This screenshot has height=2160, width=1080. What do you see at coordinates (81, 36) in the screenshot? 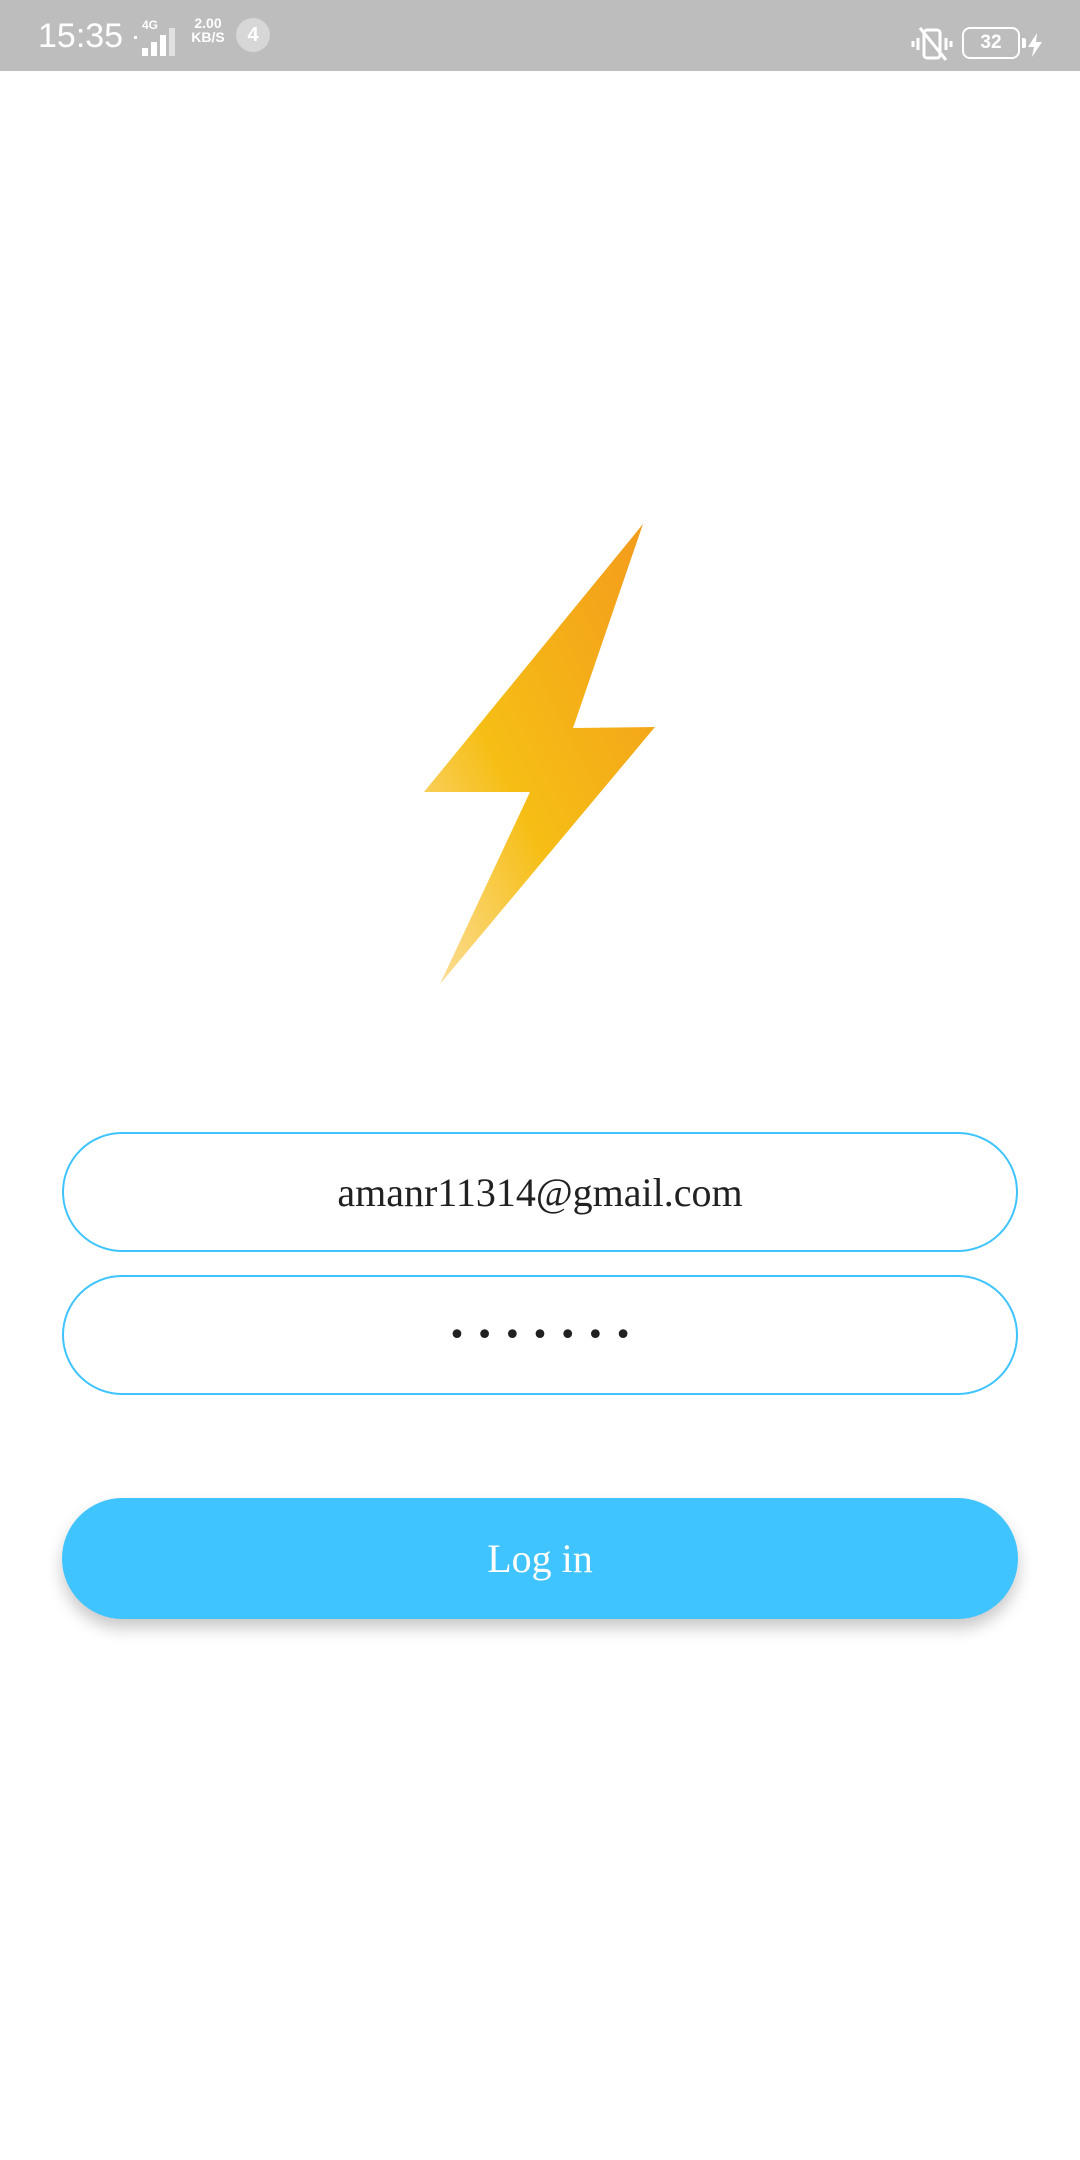
I see `status-time: 15:35` at bounding box center [81, 36].